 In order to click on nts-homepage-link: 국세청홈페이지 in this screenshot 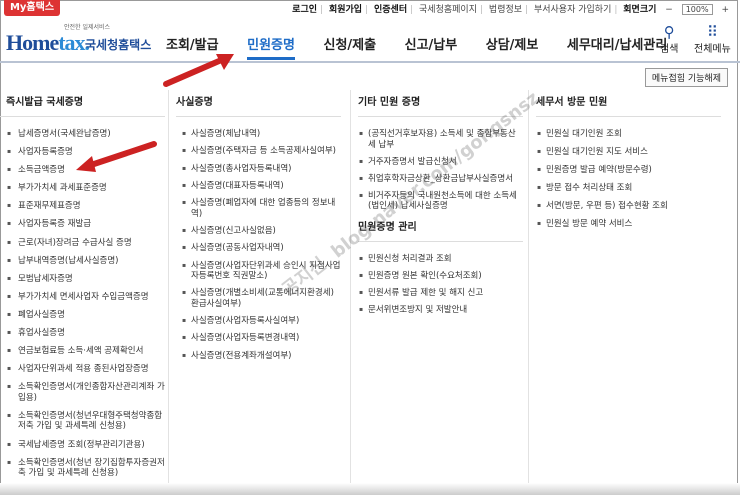, I will do `click(448, 10)`.